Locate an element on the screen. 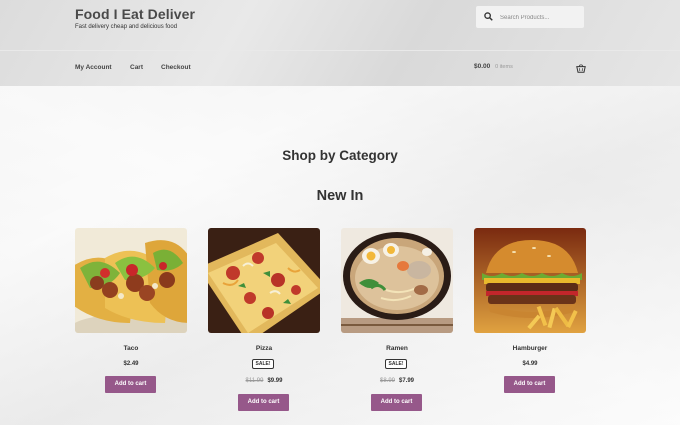 The height and width of the screenshot is (425, 680). nav-checkout: Checkout is located at coordinates (176, 67).